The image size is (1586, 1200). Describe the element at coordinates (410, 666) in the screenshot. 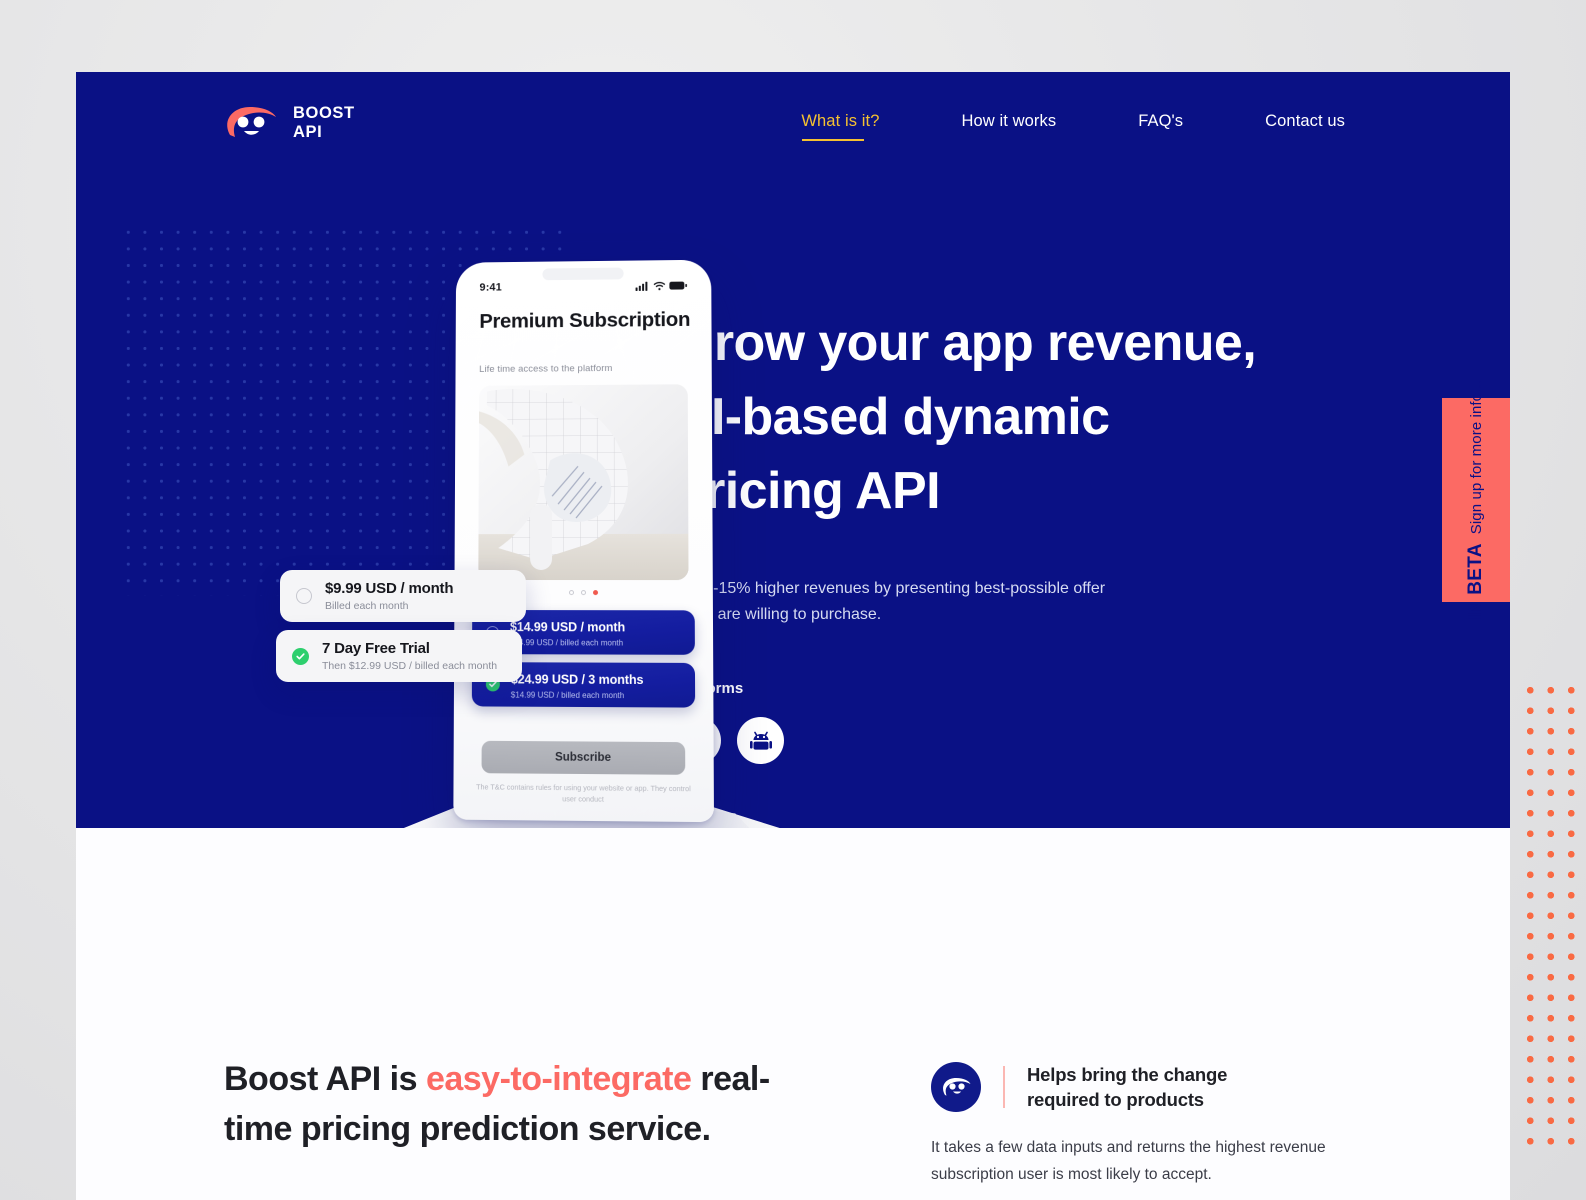

I see `floating-plan-subtitle: Then $12.99 USD / billed each month` at that location.